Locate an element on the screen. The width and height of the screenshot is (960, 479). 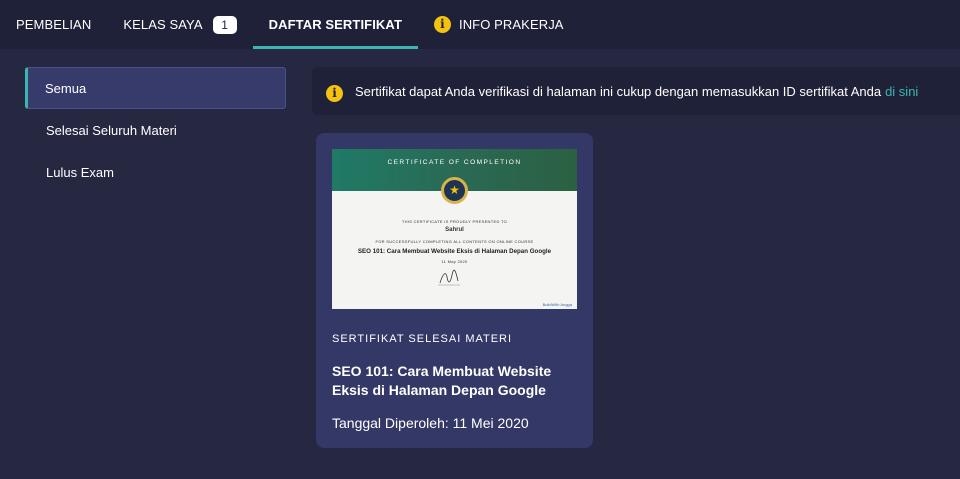
sidebar-item-lulus-exam: Lulus Exam is located at coordinates (155, 172).